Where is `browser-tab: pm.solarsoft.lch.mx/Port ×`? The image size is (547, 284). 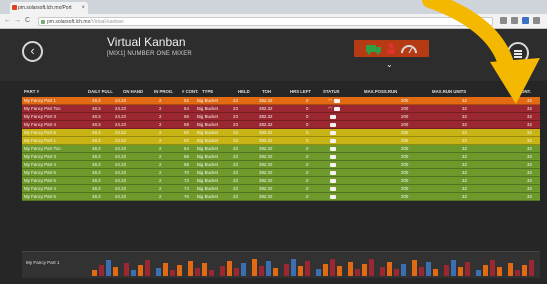
browser-tab: pm.solarsoft.lch.mx/Port × is located at coordinates (49, 8).